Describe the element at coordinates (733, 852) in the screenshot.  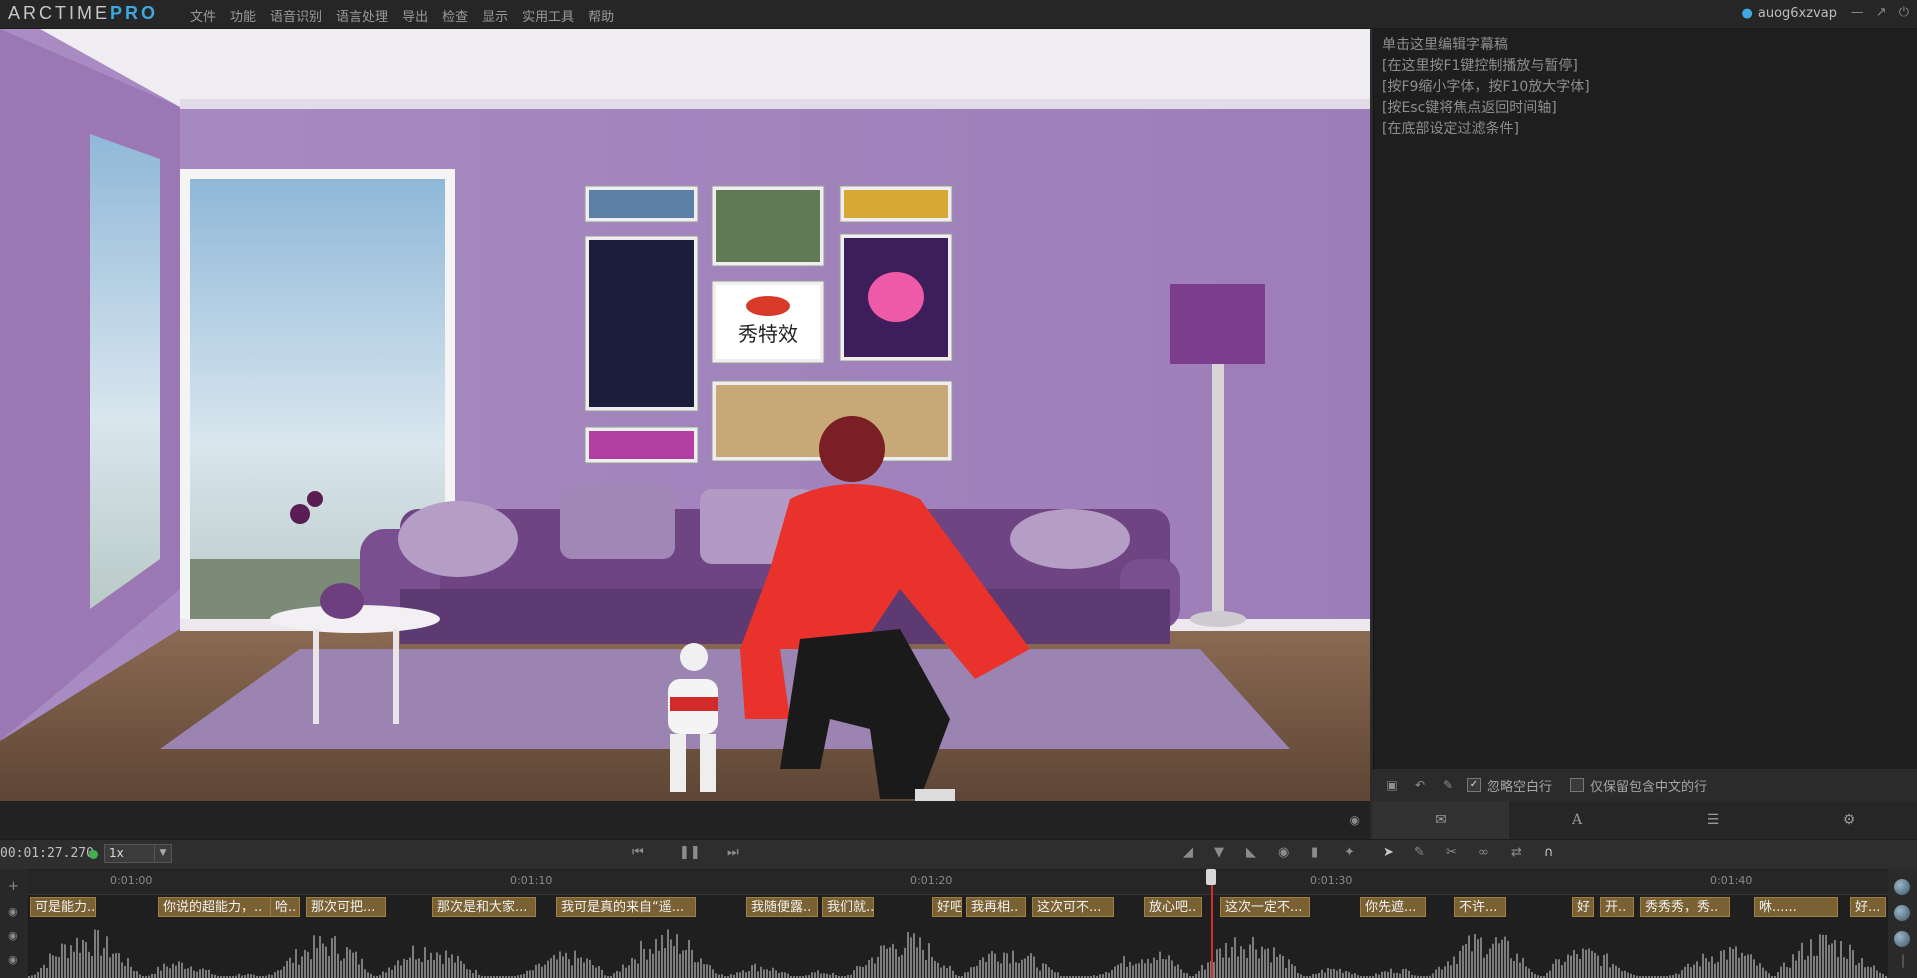
I see `skip-forward-icon: ⏭` at that location.